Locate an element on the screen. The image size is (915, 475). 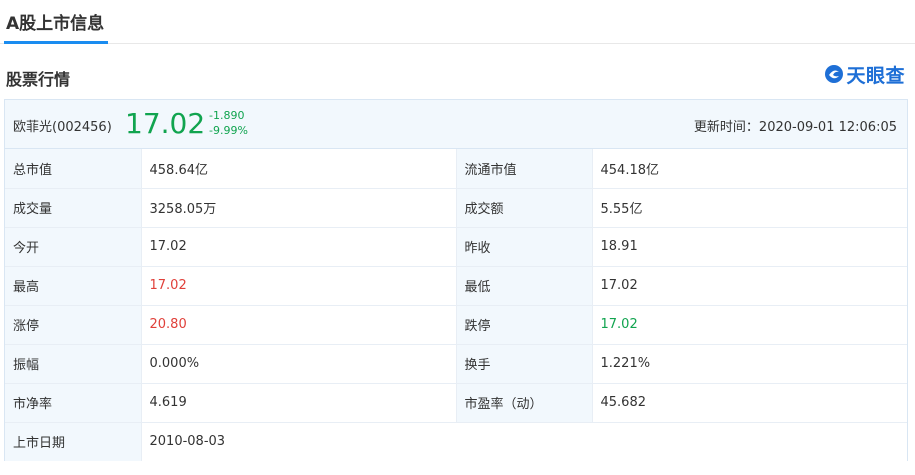
tab-active-indicator is located at coordinates (56, 42).